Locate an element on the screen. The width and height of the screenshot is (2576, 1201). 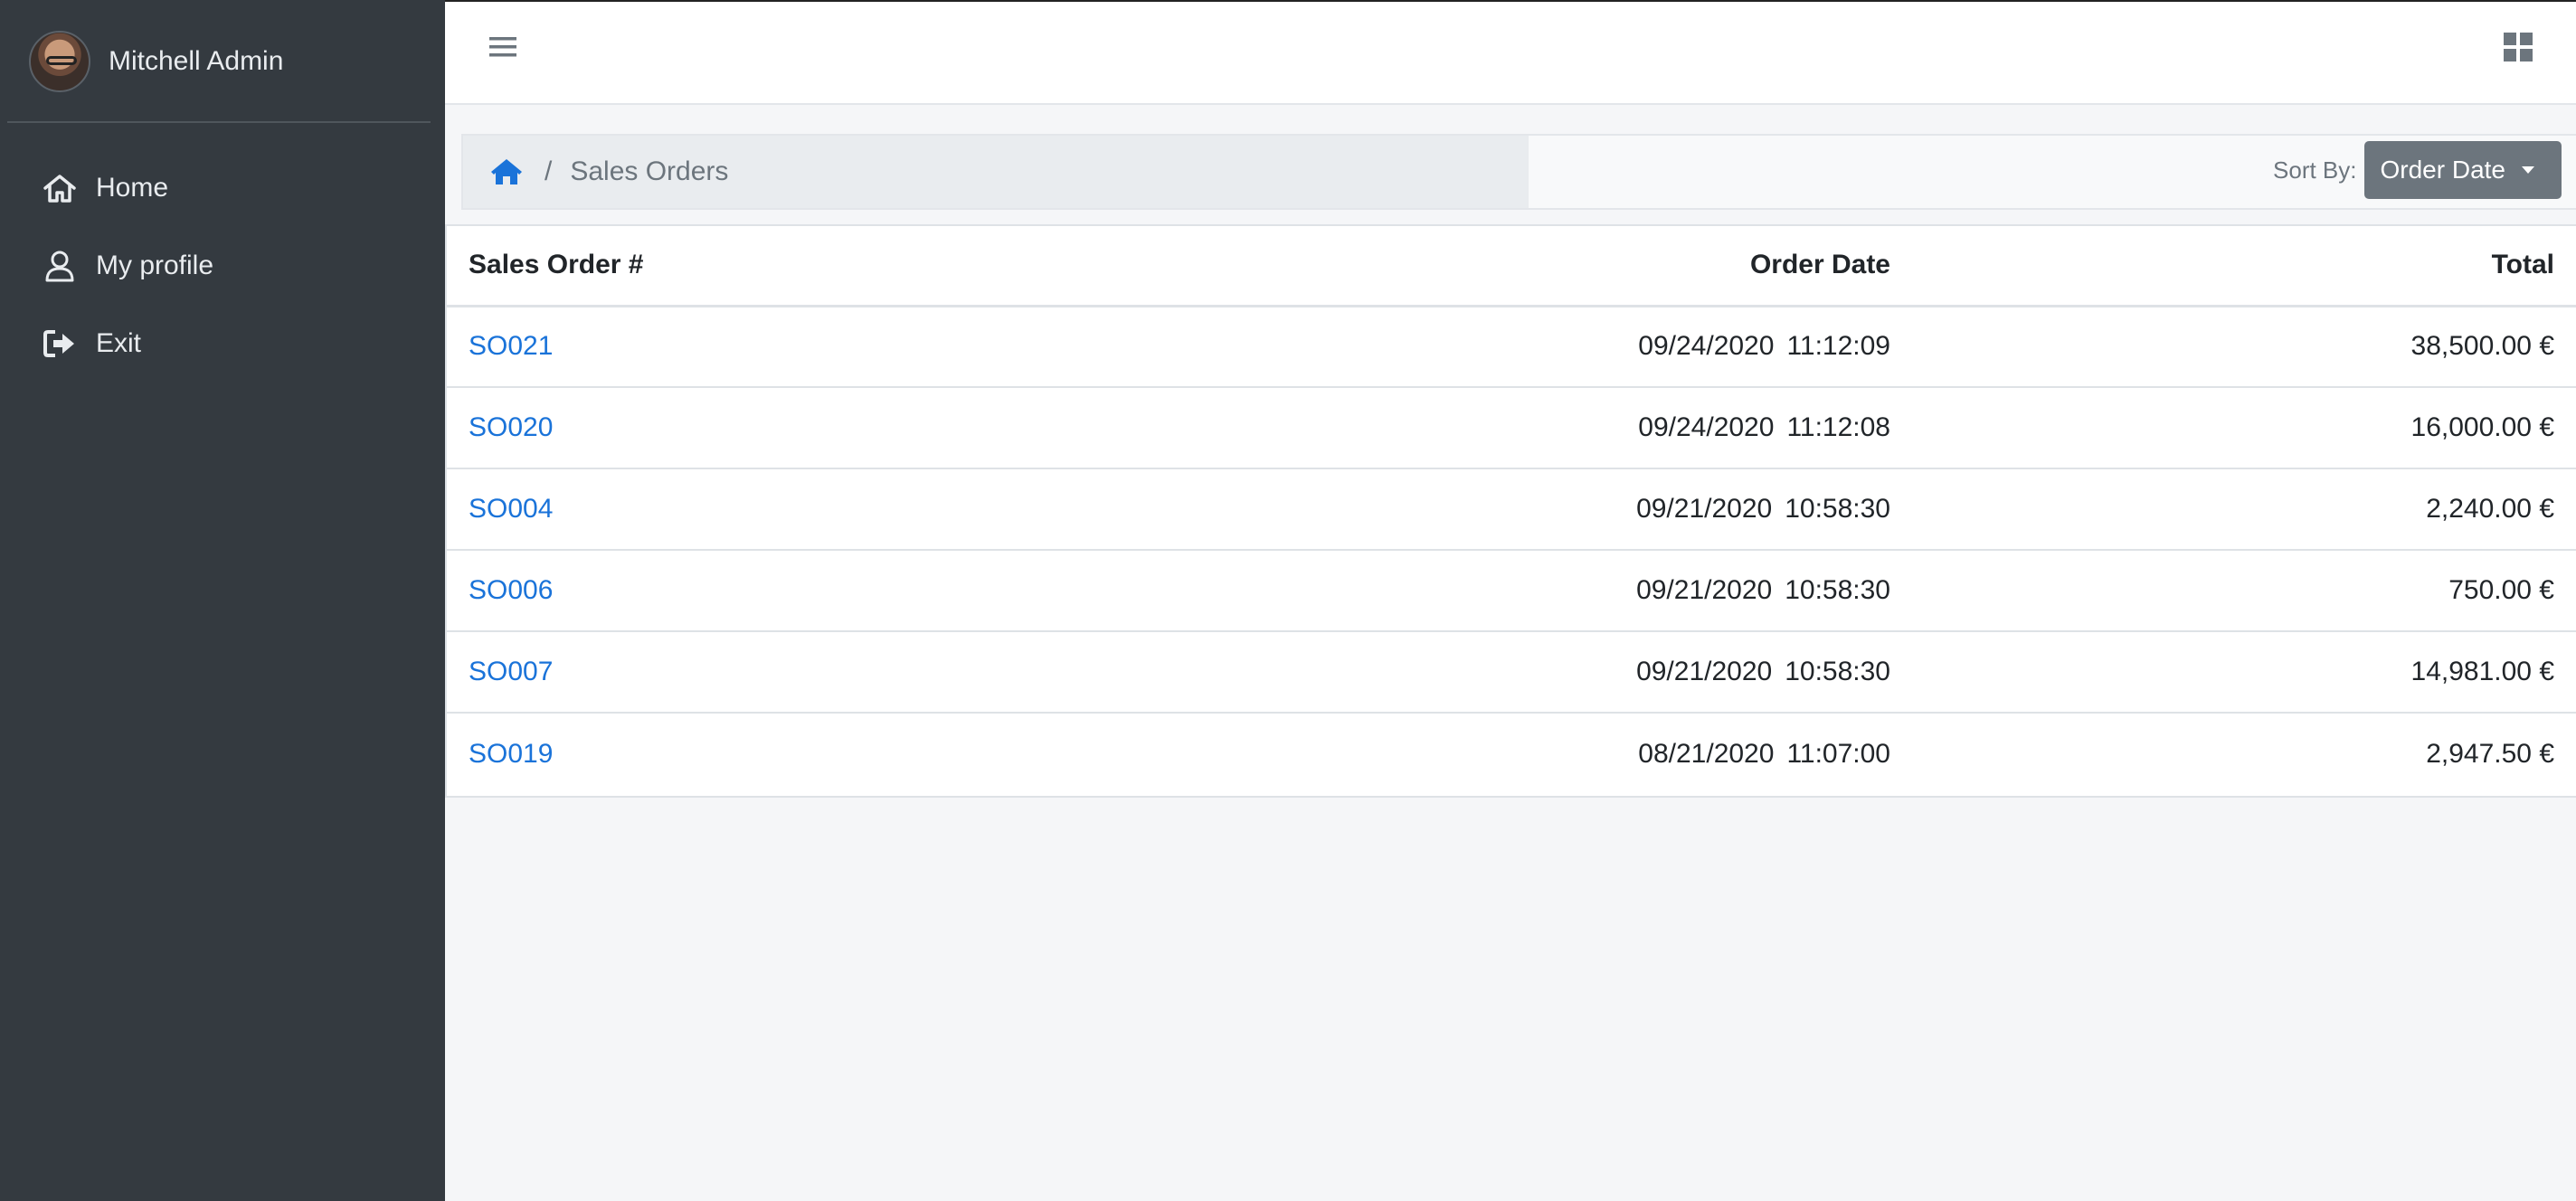
apps-grid-icon is located at coordinates (2518, 47).